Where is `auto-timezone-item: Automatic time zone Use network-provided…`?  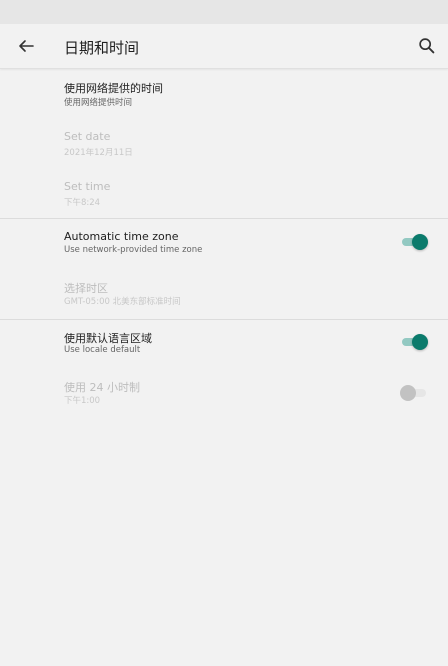
auto-timezone-item: Automatic time zone Use network-provided… is located at coordinates (224, 244).